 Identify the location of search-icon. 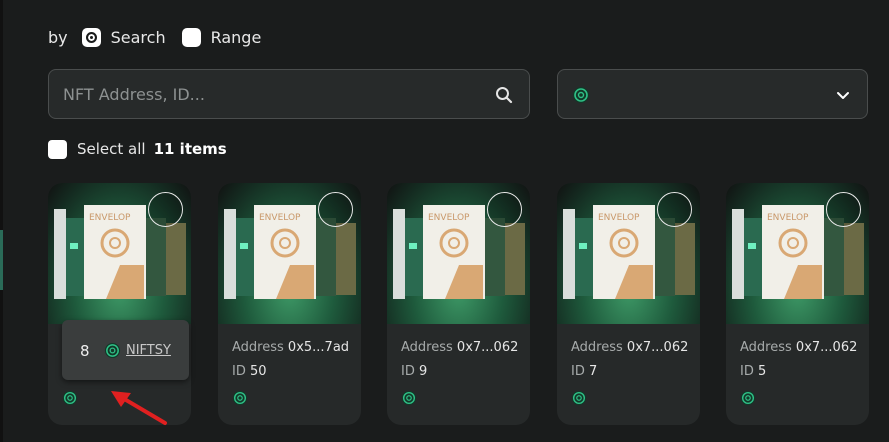
(504, 95).